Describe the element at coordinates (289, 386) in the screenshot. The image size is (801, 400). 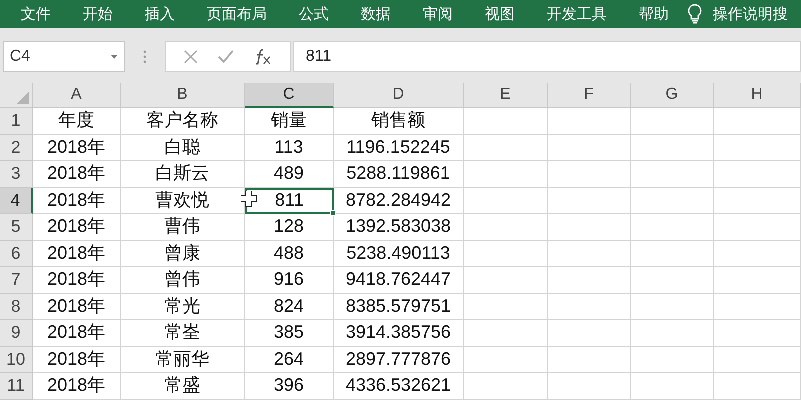
I see `table-cell: 396` at that location.